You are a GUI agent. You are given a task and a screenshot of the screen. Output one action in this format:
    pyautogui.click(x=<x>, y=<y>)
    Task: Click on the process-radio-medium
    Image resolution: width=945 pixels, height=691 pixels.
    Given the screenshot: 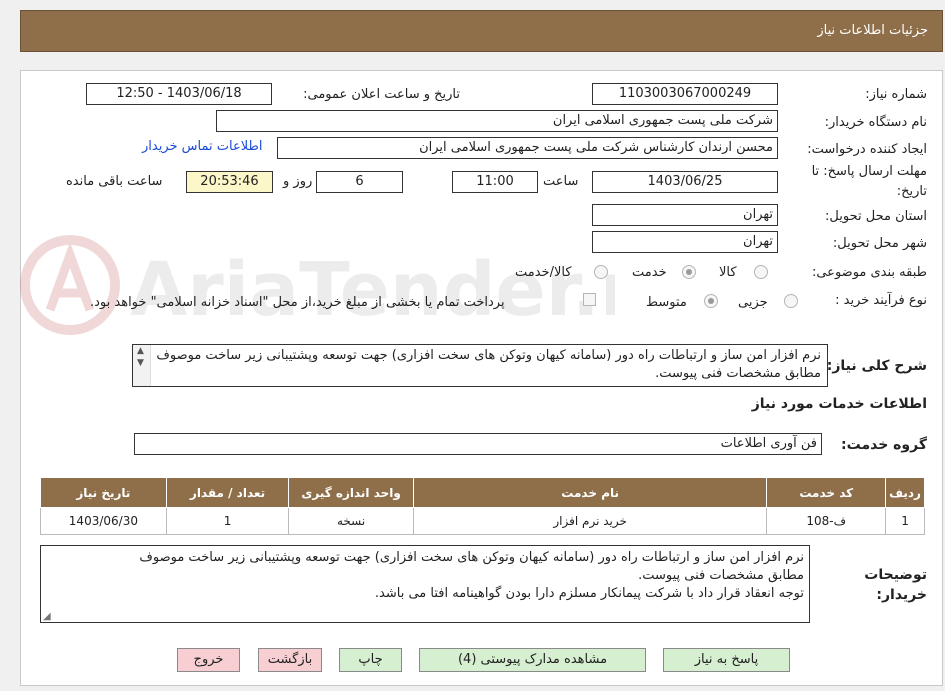 What is the action you would take?
    pyautogui.click(x=711, y=301)
    